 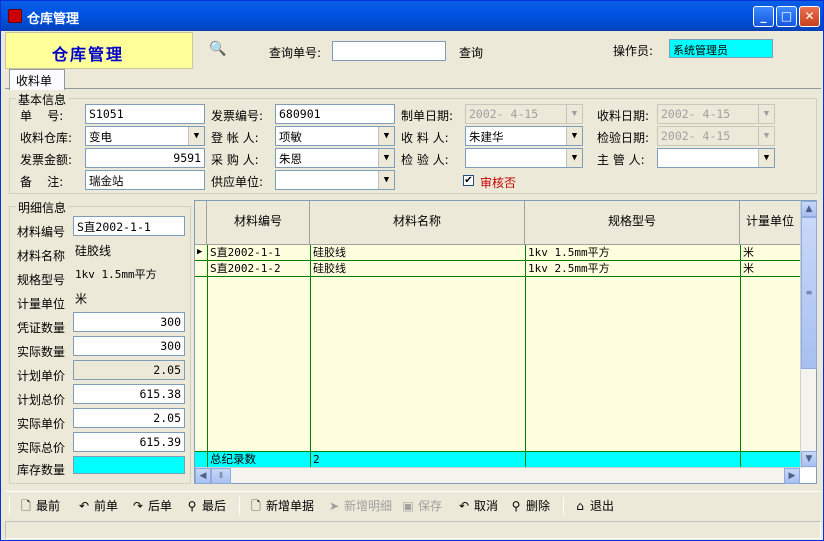 I want to click on warehouse-value: 变电, so click(x=100, y=137).